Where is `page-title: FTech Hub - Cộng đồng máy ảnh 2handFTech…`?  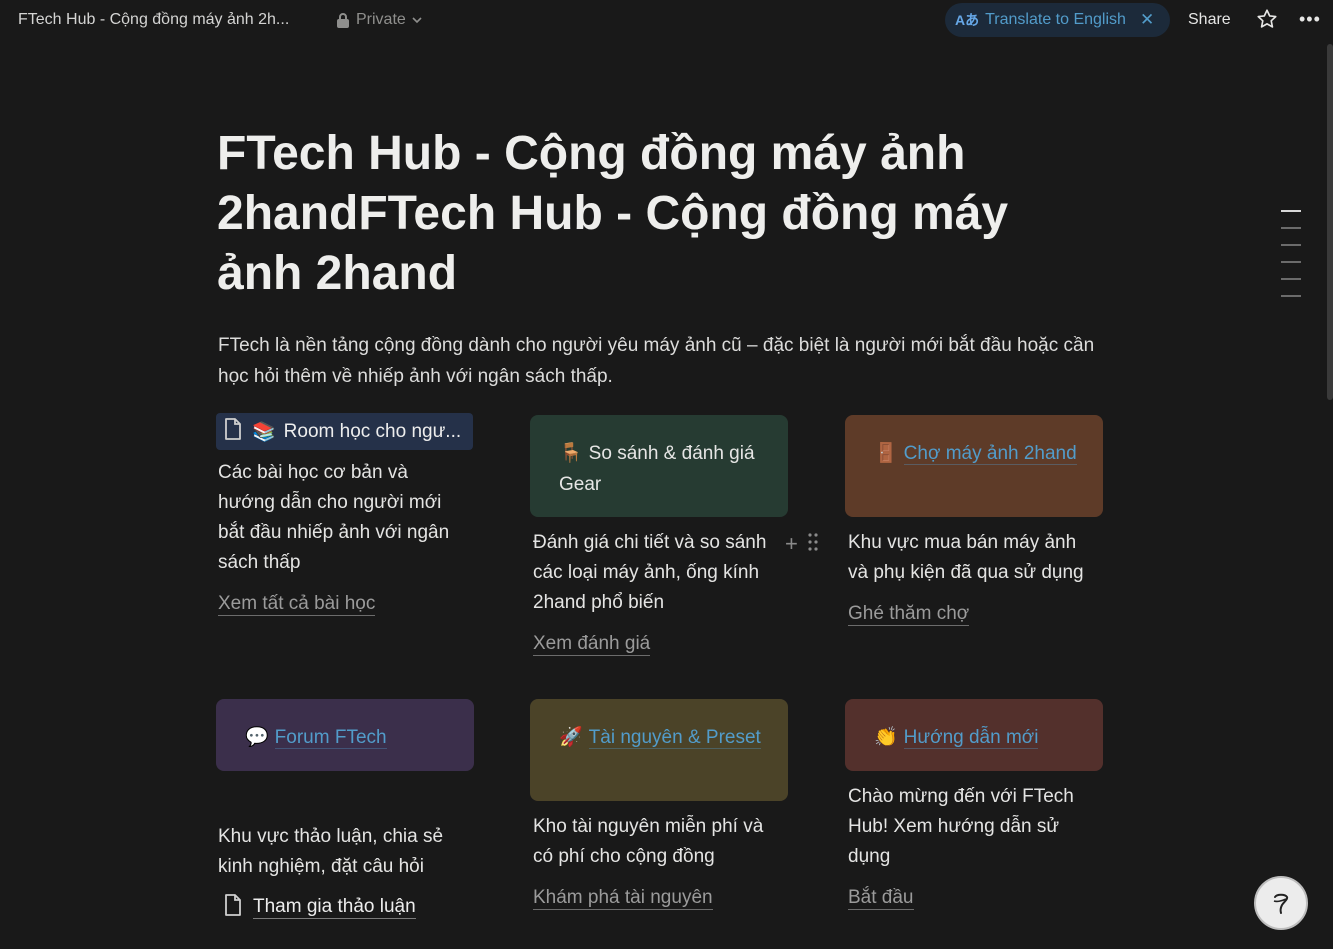
page-title: FTech Hub - Cộng đồng máy ảnh 2handFTech… is located at coordinates (647, 214).